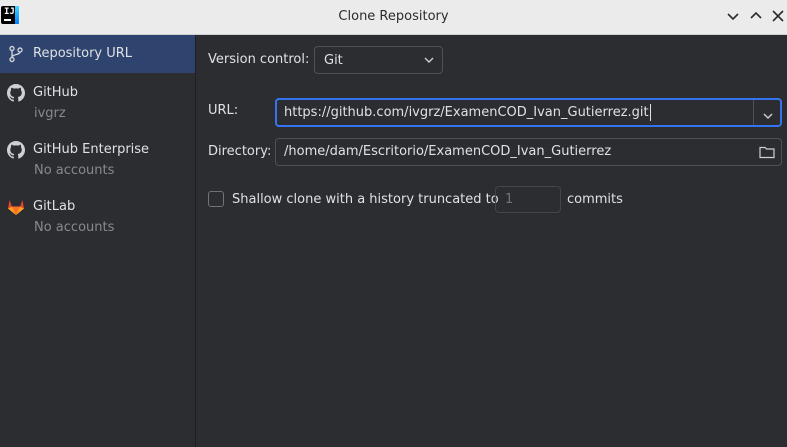 Image resolution: width=787 pixels, height=447 pixels. What do you see at coordinates (16, 54) in the screenshot?
I see `vcs-branch-icon` at bounding box center [16, 54].